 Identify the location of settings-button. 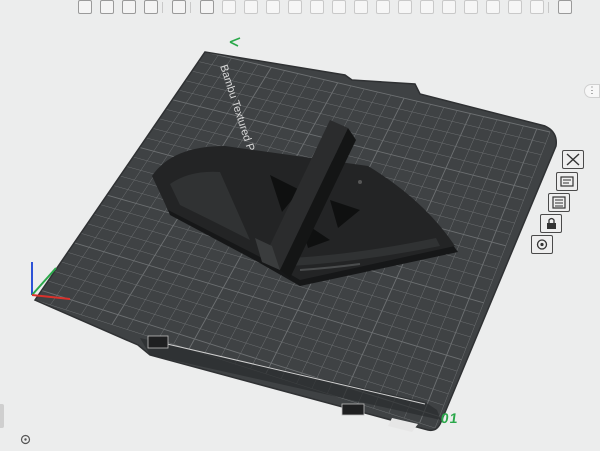
(542, 244).